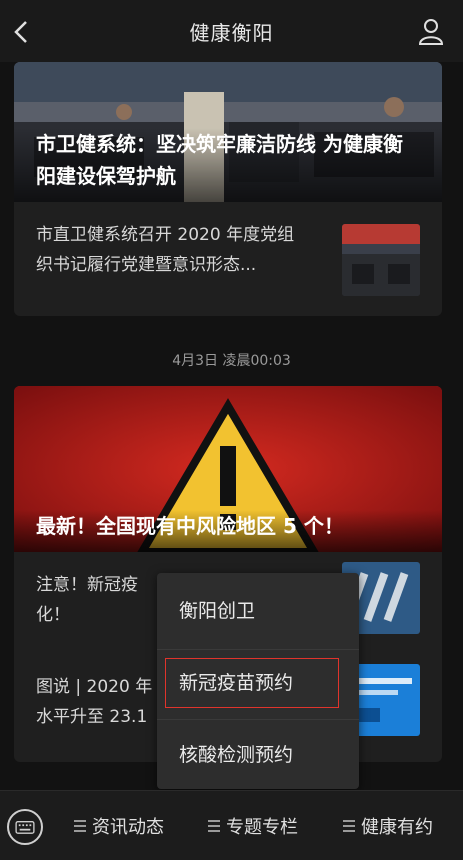 The image size is (463, 860). Describe the element at coordinates (381, 260) in the screenshot. I see `meeting-thumbnail` at that location.